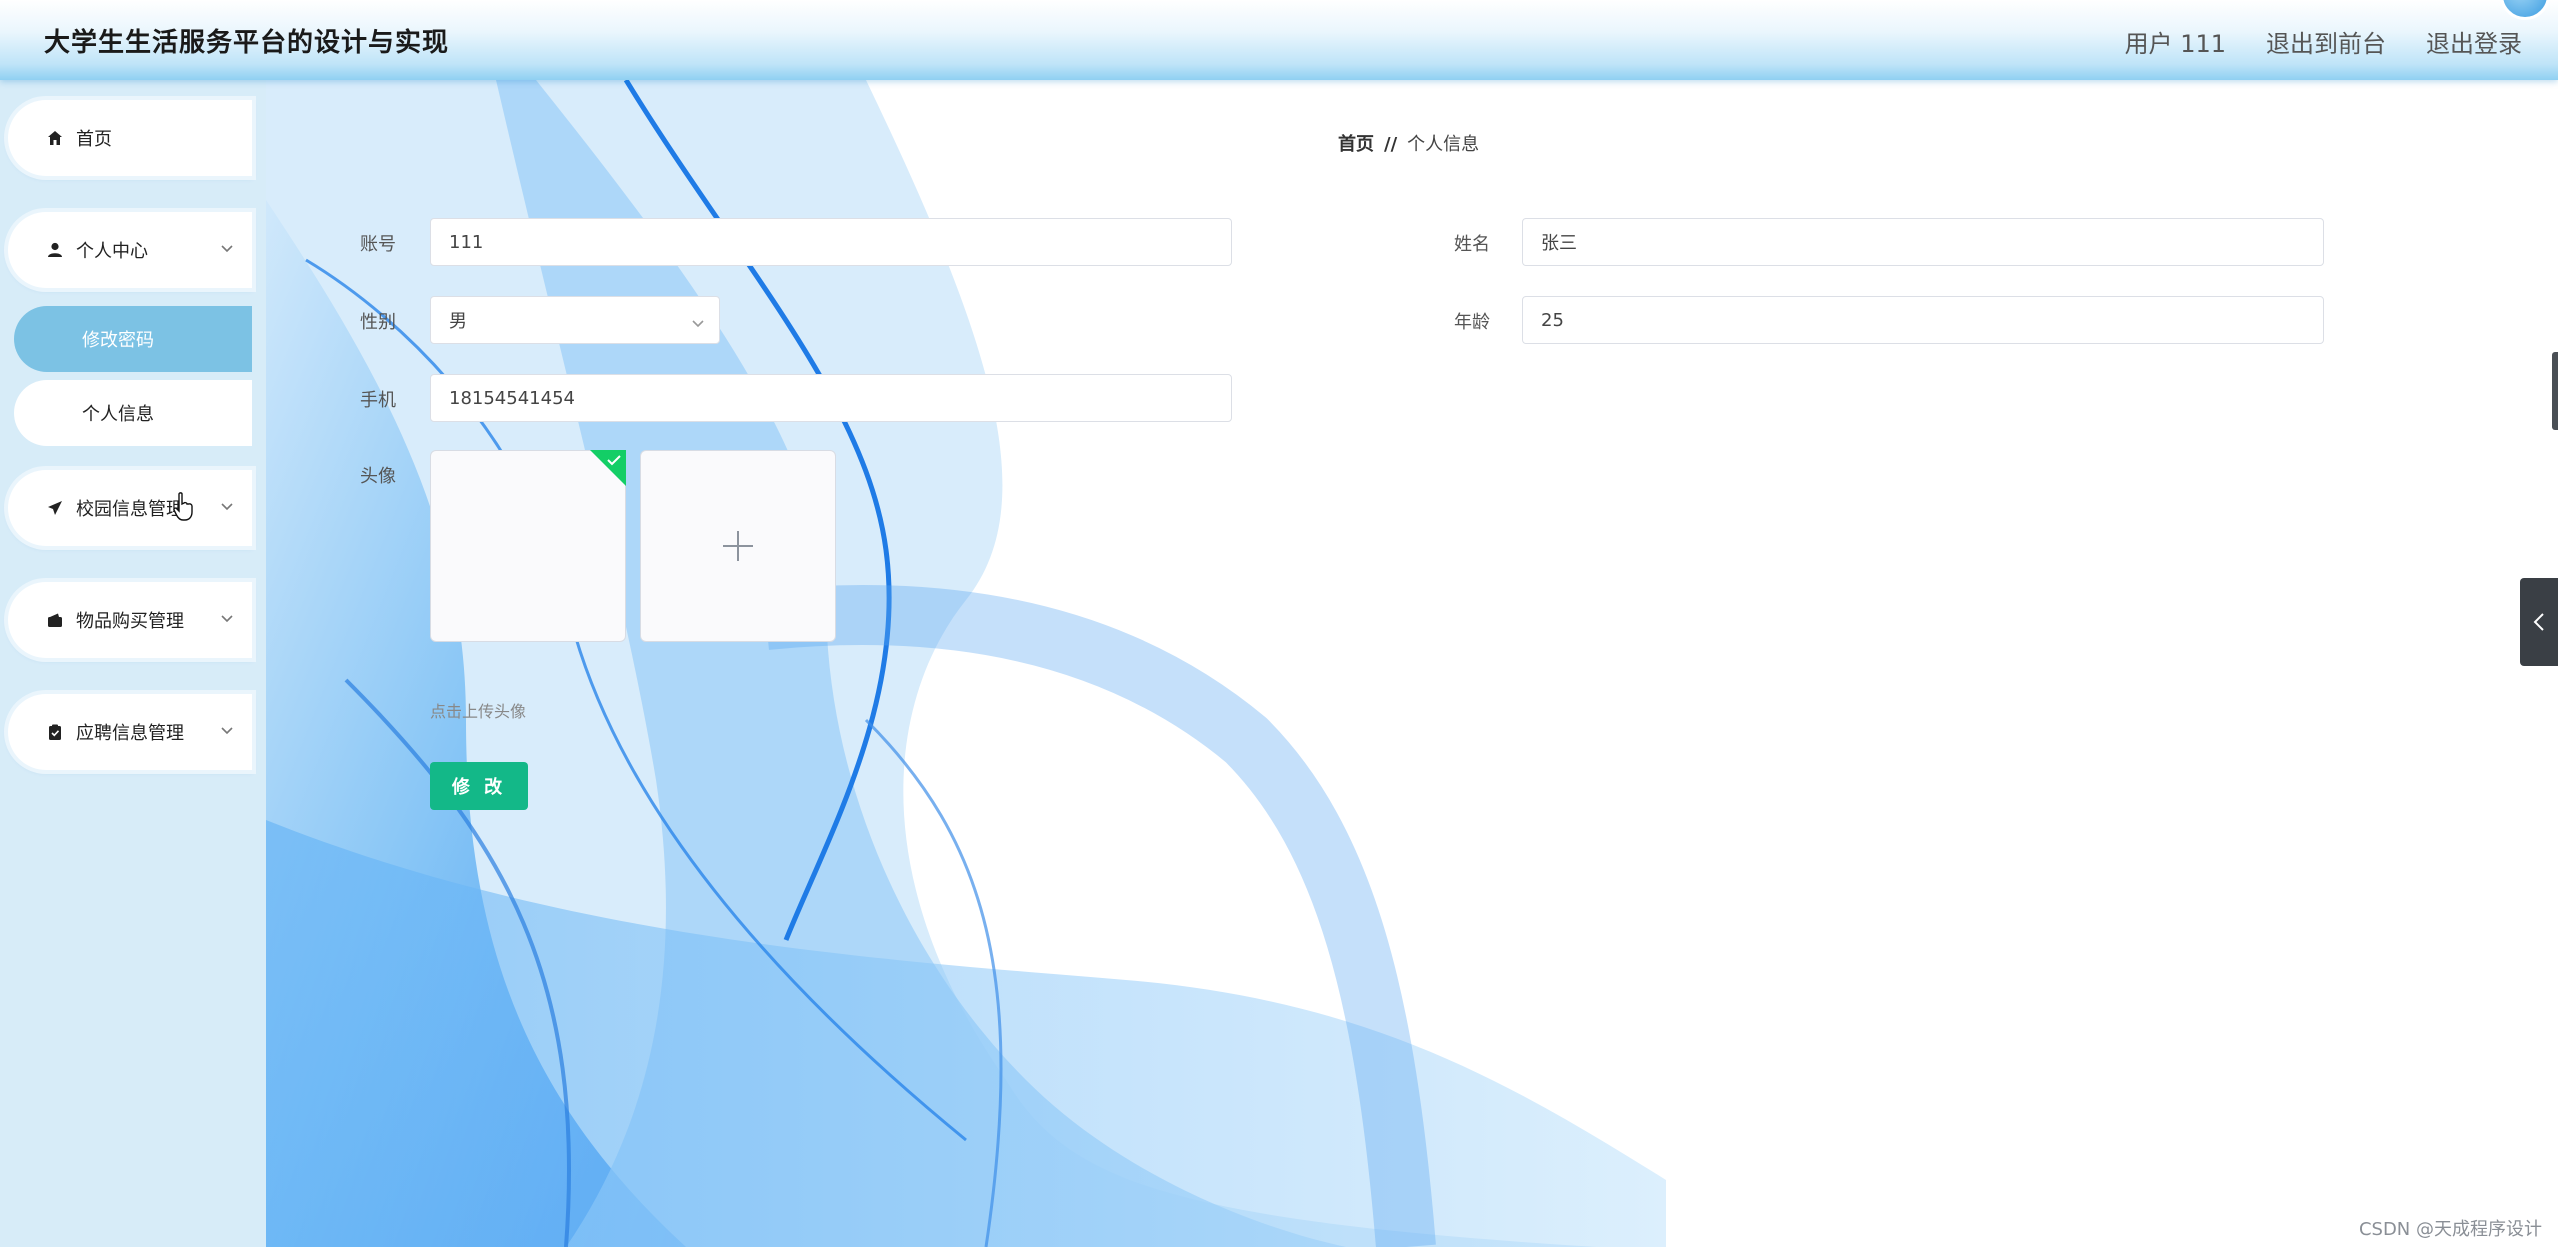 This screenshot has width=2558, height=1247. I want to click on name-label: 姓名, so click(1472, 244).